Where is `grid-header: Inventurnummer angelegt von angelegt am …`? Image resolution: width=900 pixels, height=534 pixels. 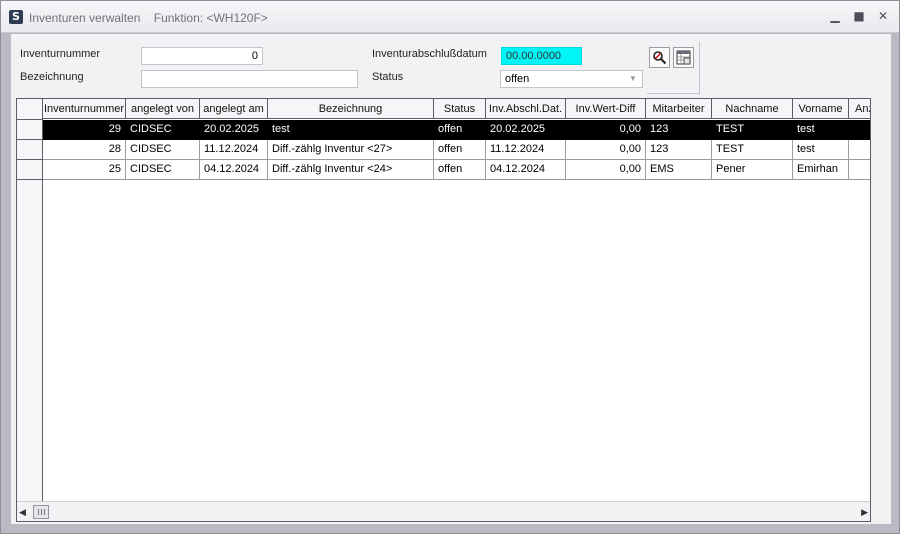 grid-header: Inventurnummer angelegt von angelegt am … is located at coordinates (456, 109).